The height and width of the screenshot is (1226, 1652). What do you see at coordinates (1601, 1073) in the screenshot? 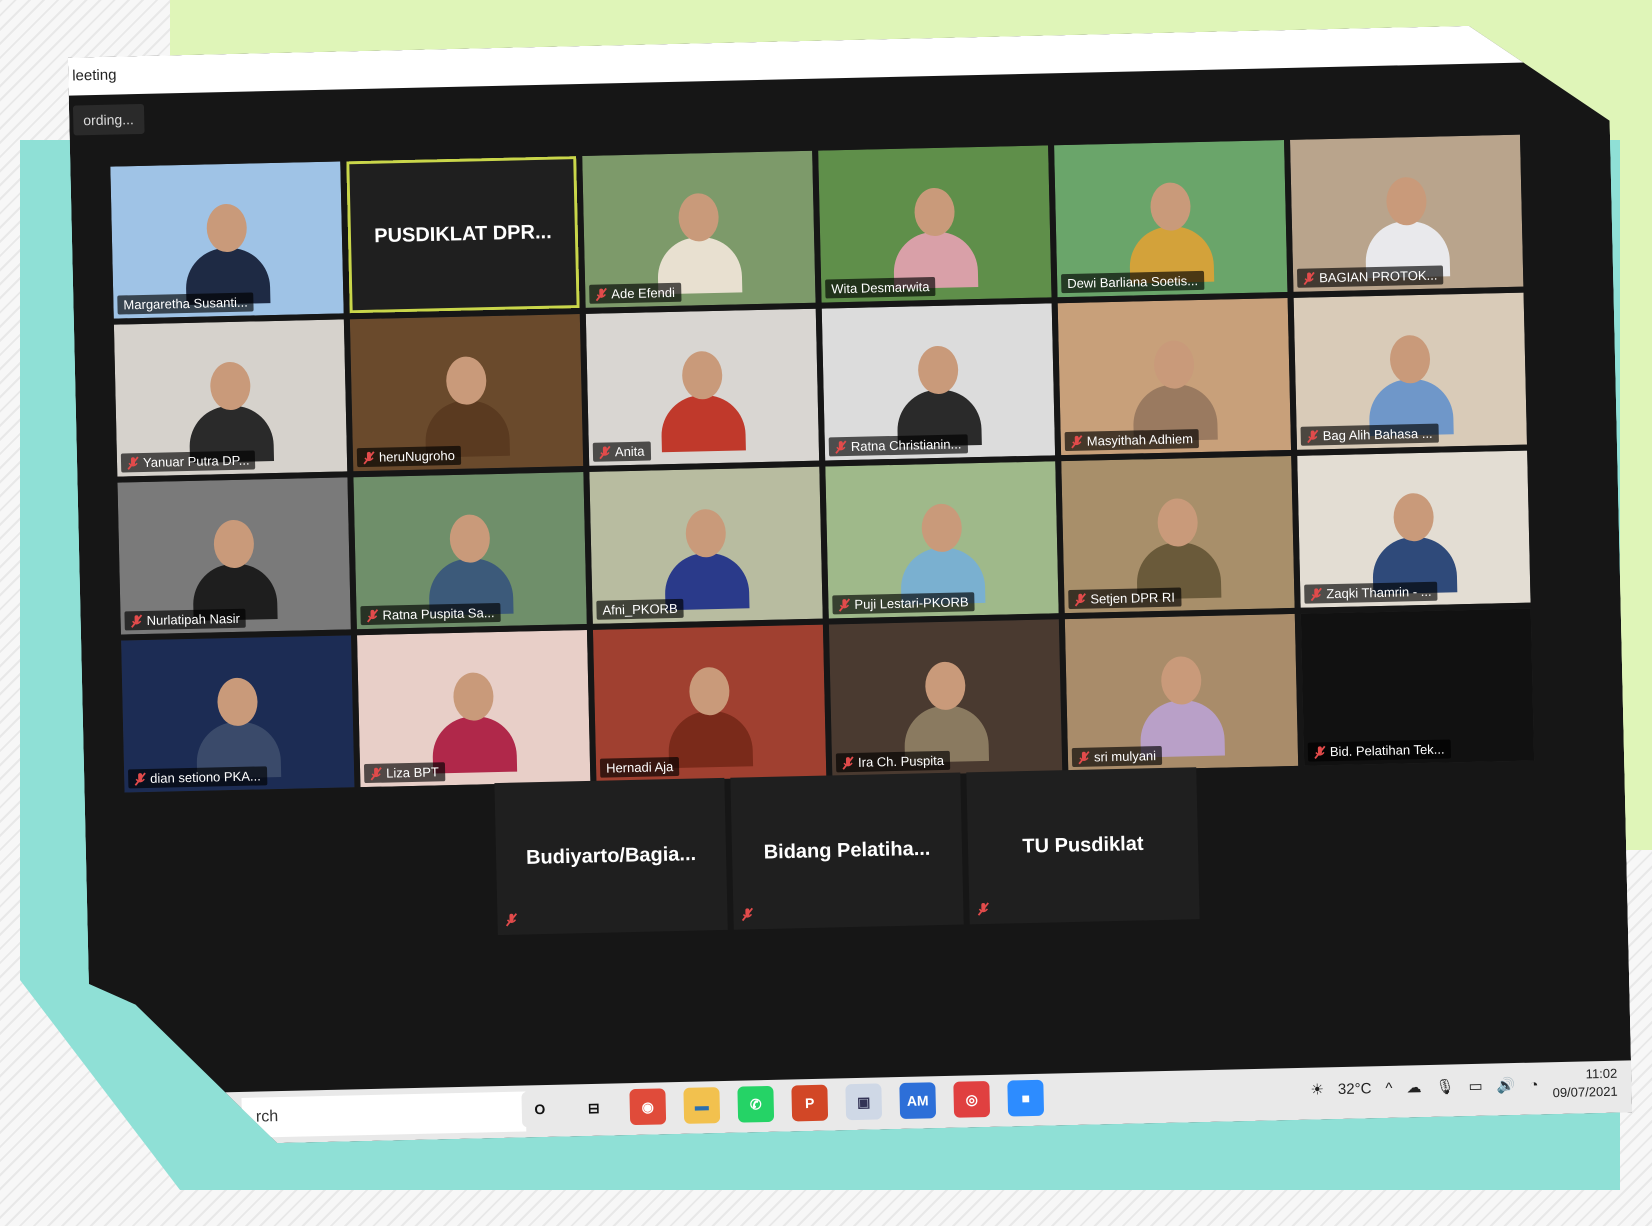
I see `clock-time: 11:02` at bounding box center [1601, 1073].